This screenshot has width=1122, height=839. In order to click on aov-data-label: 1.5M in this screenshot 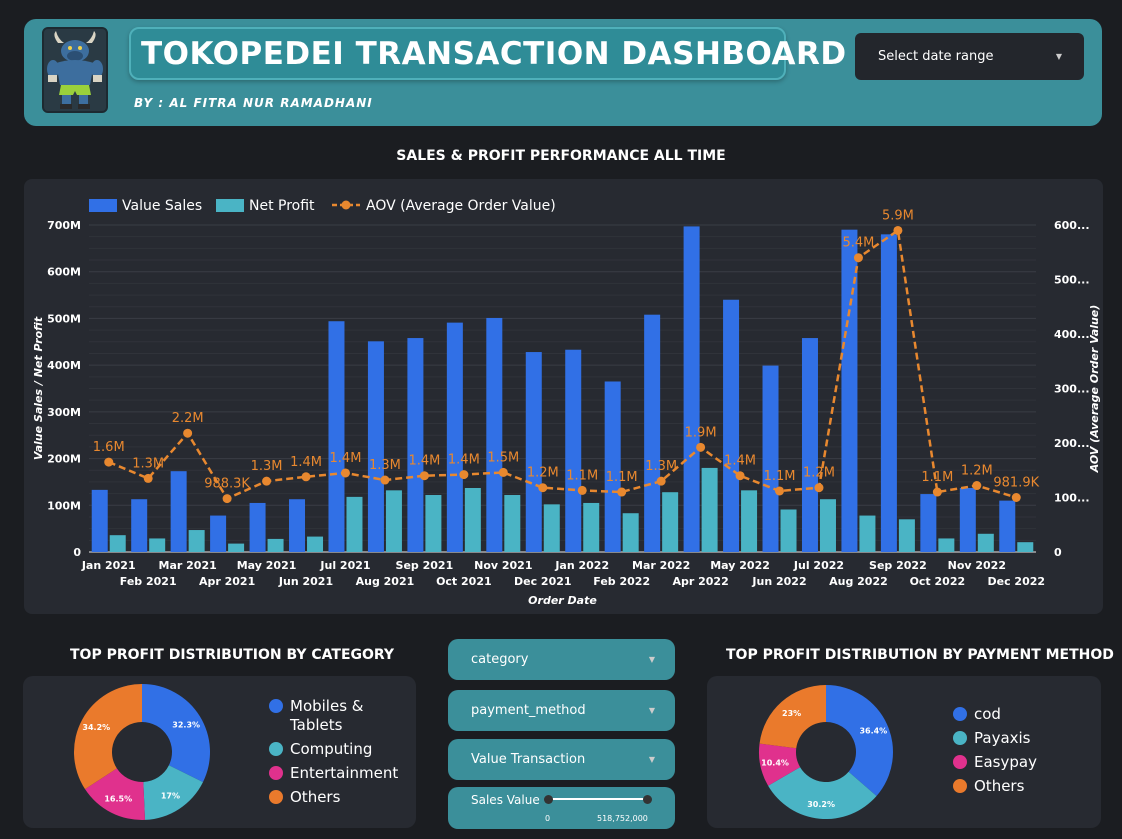, I will do `click(503, 457)`.